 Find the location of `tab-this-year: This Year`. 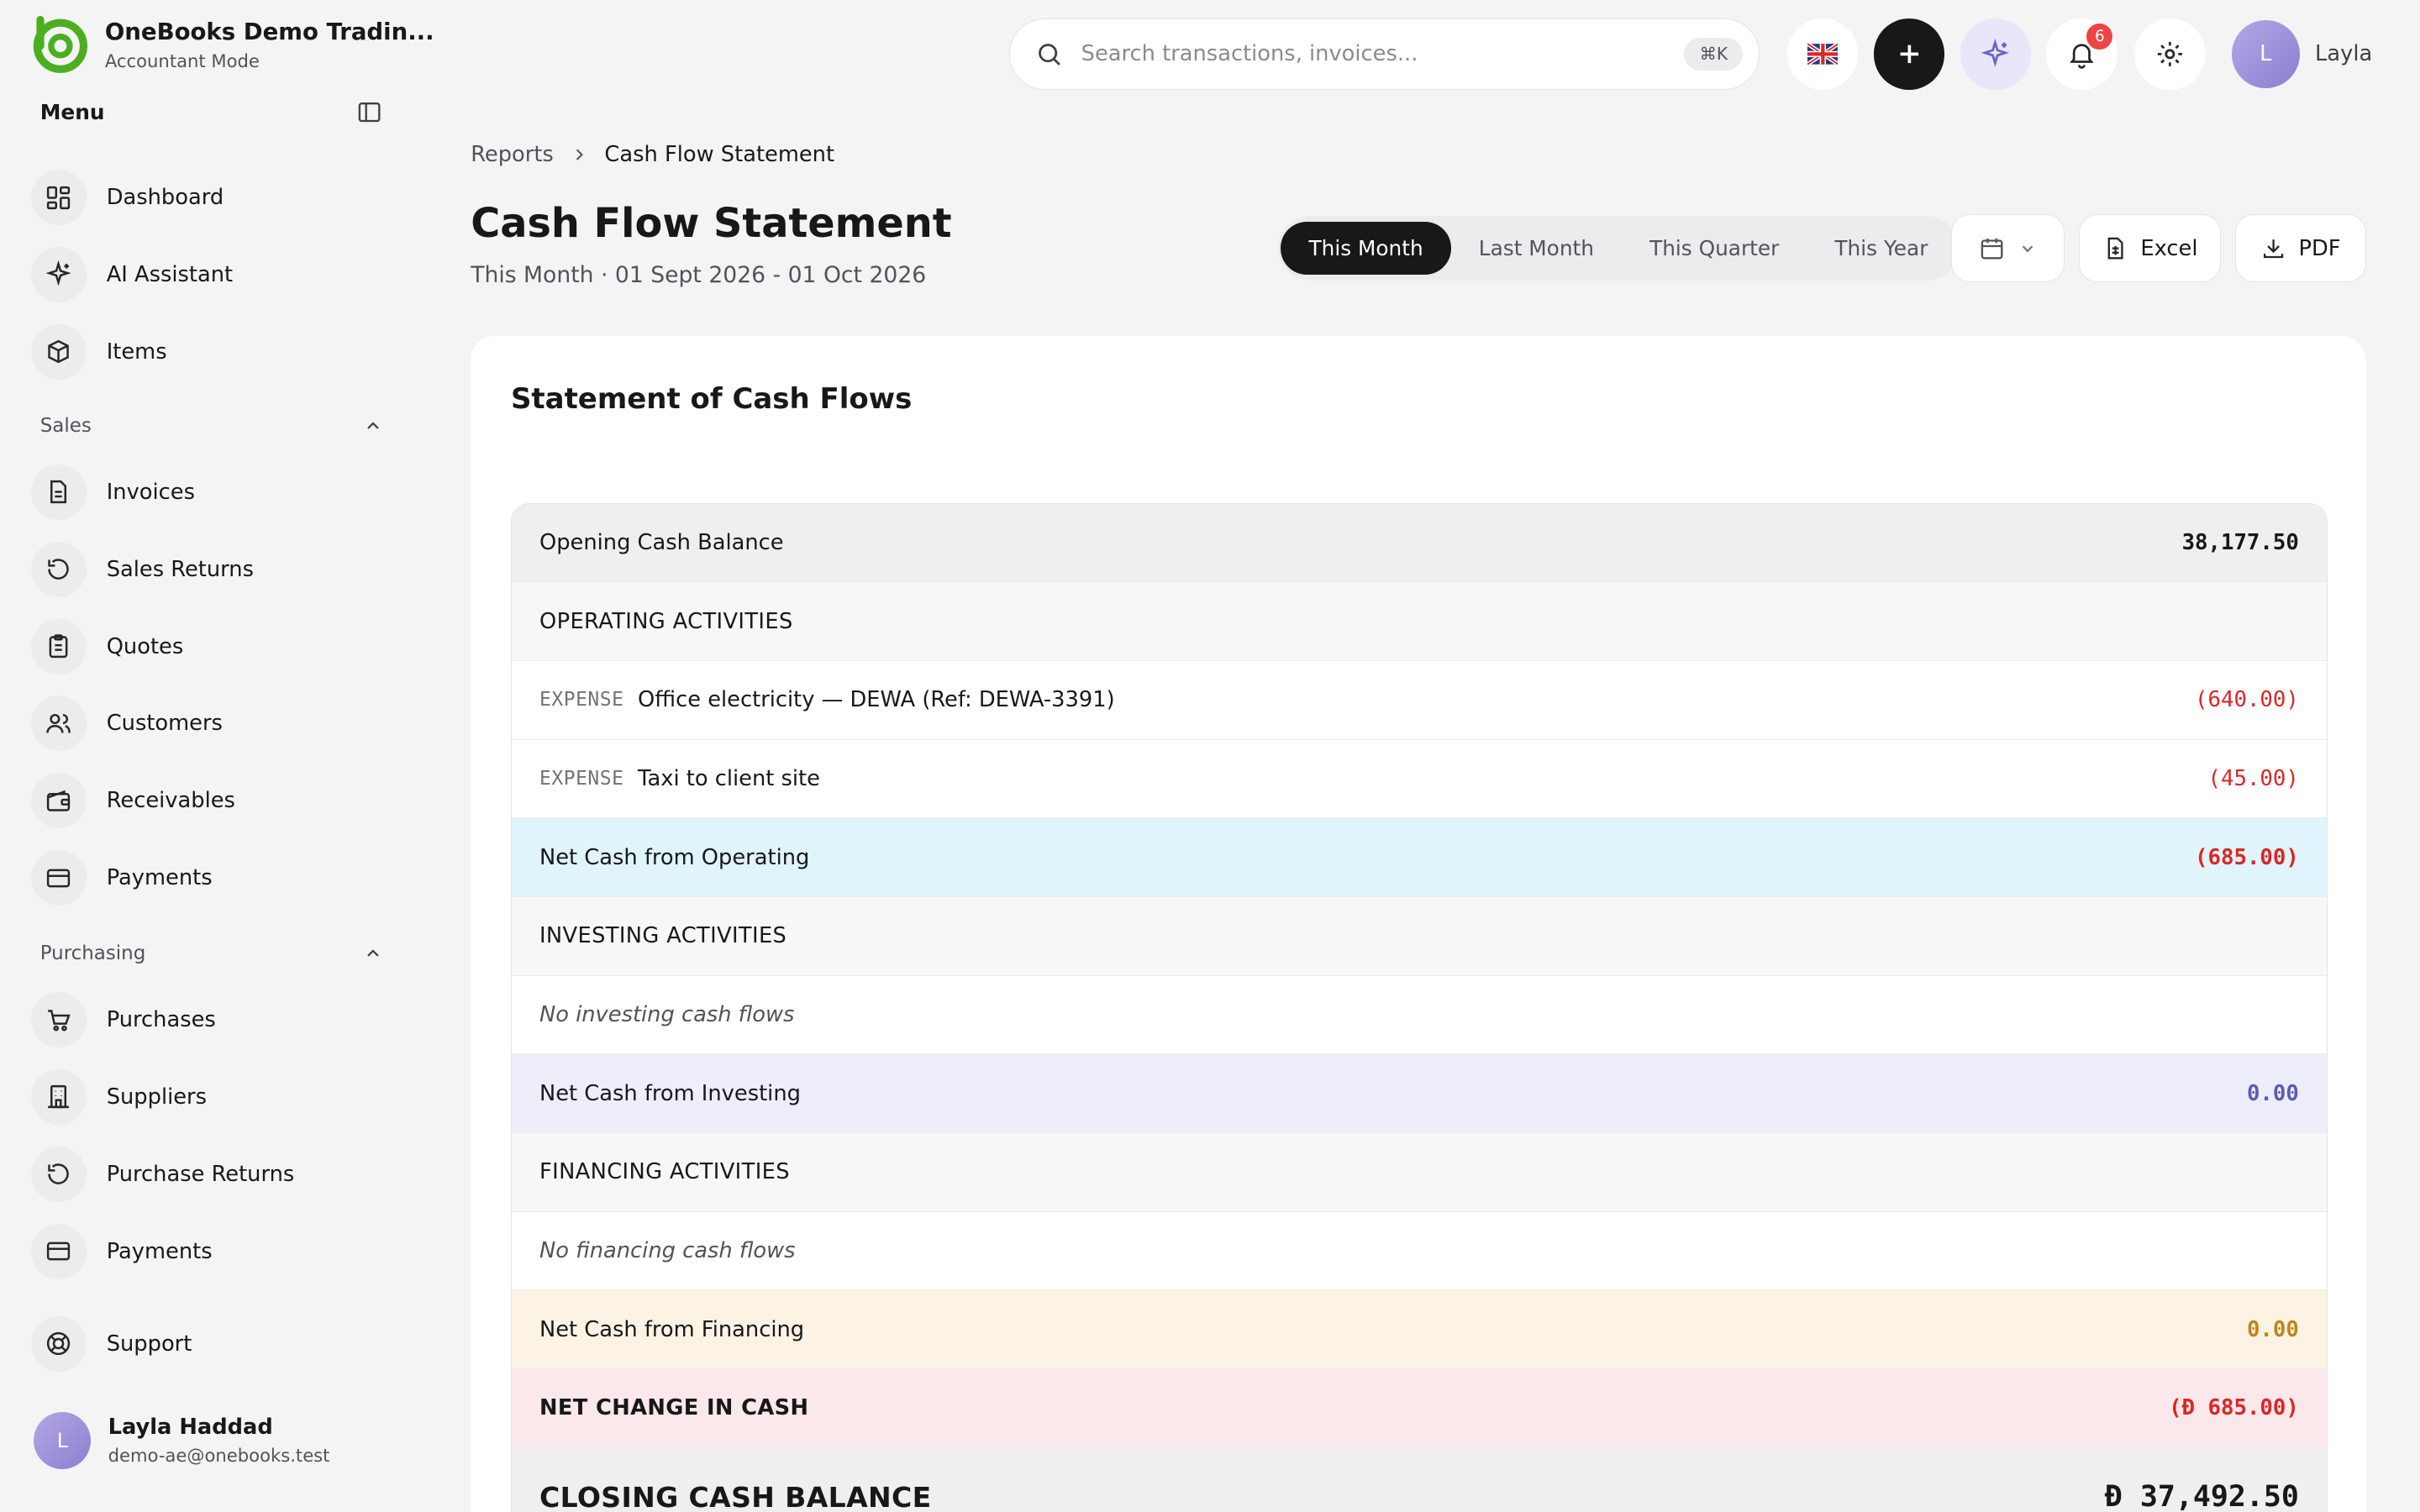

tab-this-year: This Year is located at coordinates (1881, 248).